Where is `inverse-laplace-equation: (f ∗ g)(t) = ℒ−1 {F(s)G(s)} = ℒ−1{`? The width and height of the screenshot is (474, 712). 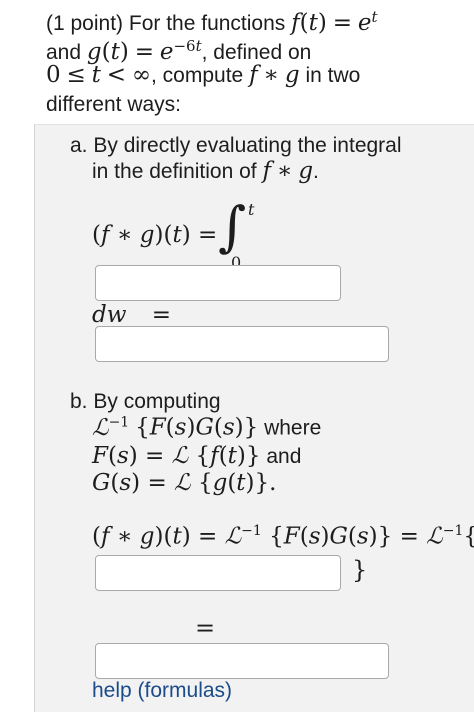
inverse-laplace-equation: (f ∗ g)(t) = ℒ−1 {F(s)G(s)} = ℒ−1{ is located at coordinates (283, 536).